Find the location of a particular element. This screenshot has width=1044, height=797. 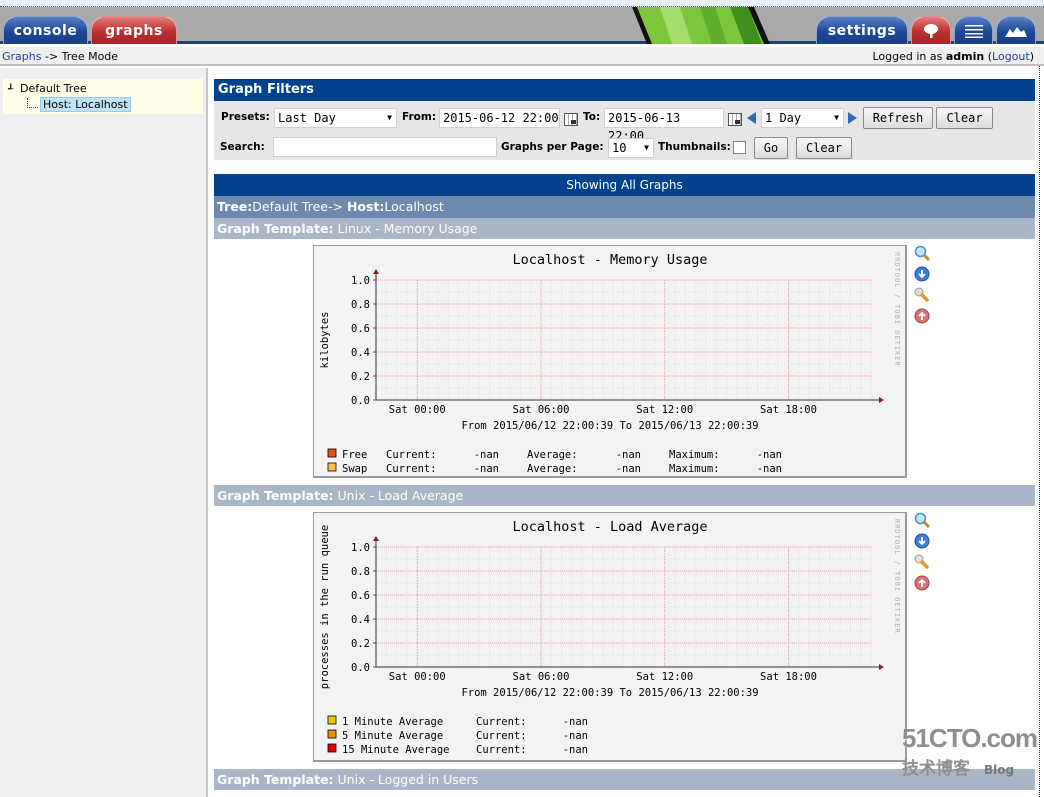

breadcrumb-current: Tree Mode is located at coordinates (90, 56).